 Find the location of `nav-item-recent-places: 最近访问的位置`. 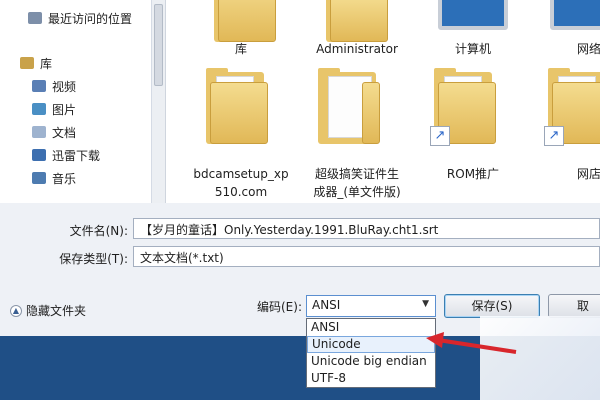

nav-item-recent-places: 最近访问的位置 is located at coordinates (80, 18).